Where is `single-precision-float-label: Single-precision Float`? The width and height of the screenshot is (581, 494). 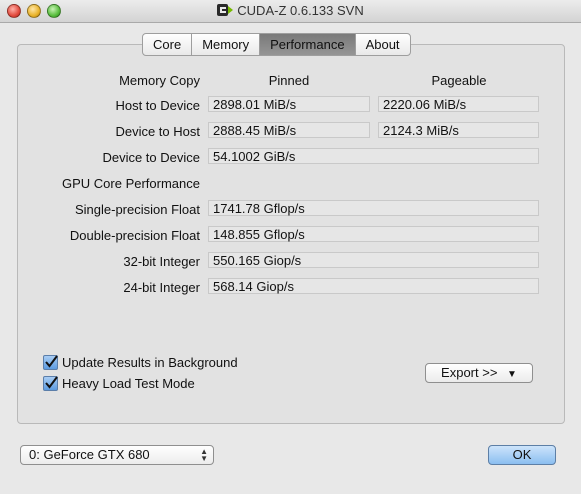 single-precision-float-label: Single-precision Float is located at coordinates (137, 209).